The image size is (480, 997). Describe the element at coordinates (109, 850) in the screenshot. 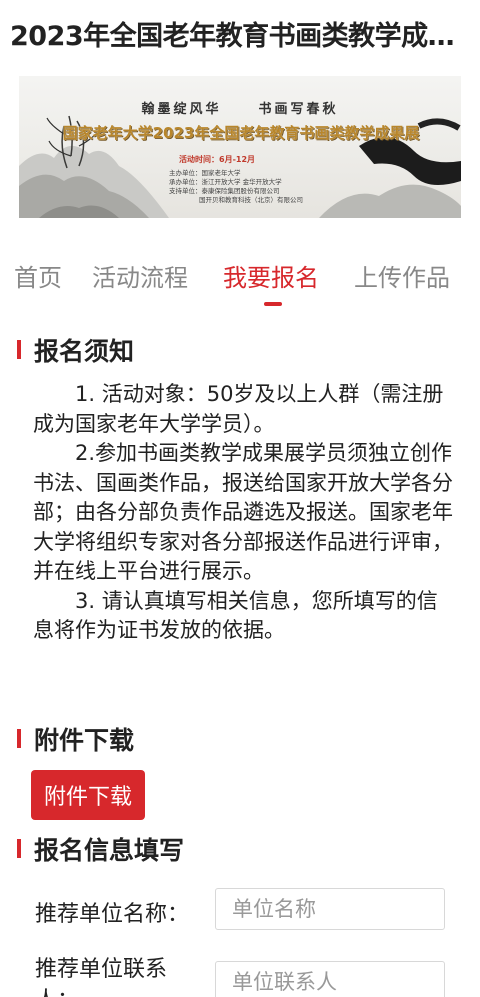

I see `section-title-form: 报名信息填写` at that location.